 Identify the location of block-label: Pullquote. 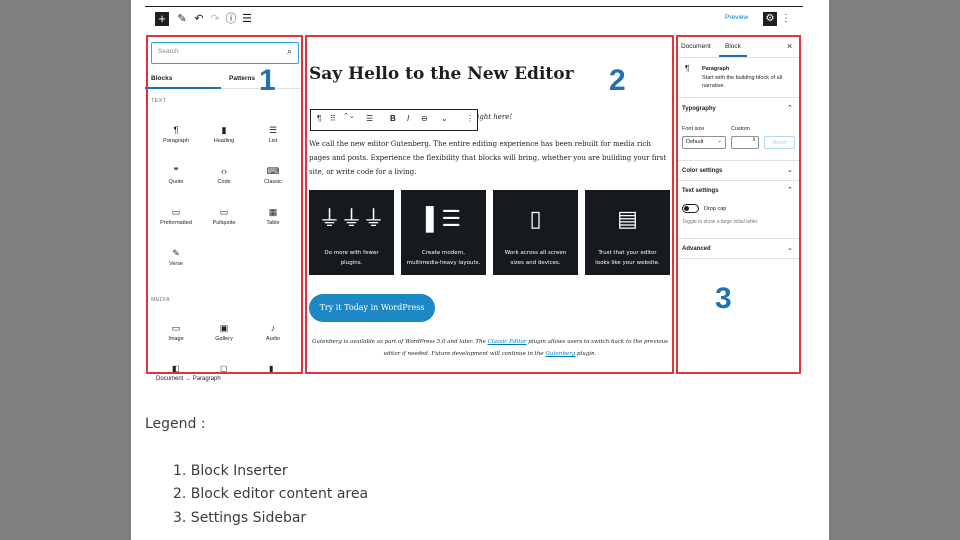
(224, 223).